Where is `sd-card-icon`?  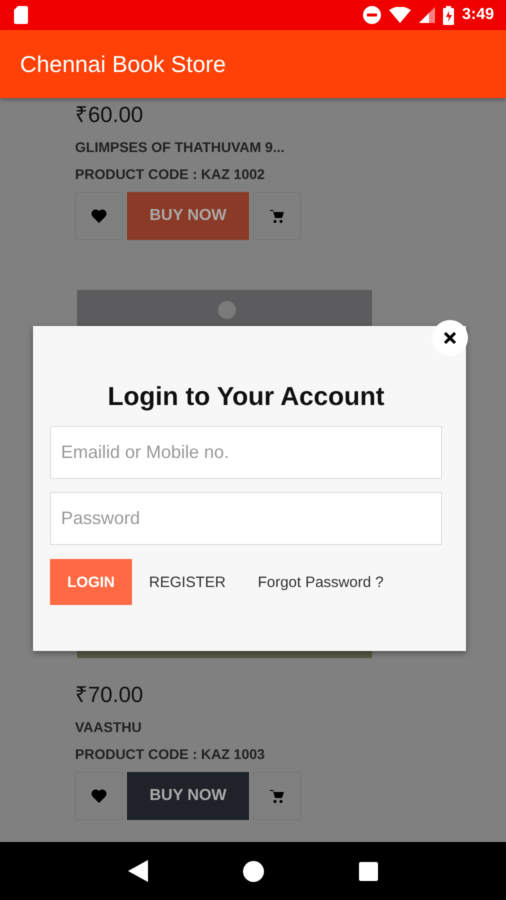 sd-card-icon is located at coordinates (21, 15).